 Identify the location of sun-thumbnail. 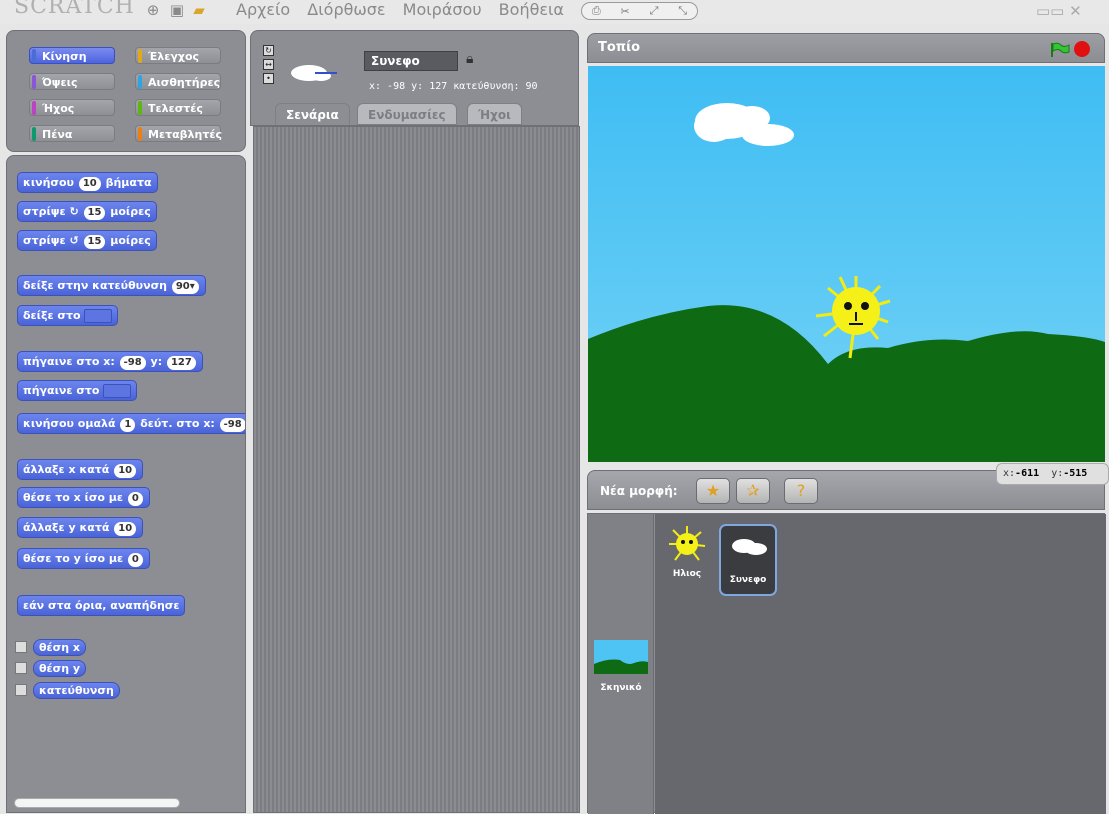
(687, 543).